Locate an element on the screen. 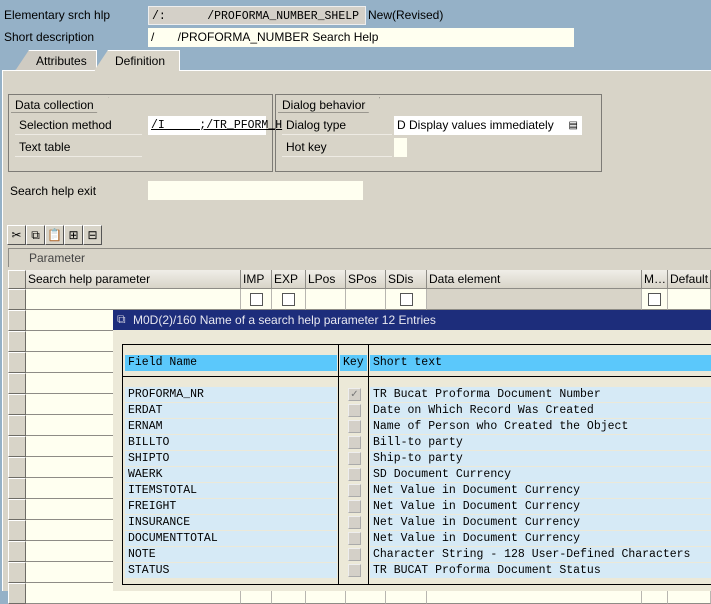 This screenshot has width=711, height=604. select-all-button is located at coordinates (17, 279).